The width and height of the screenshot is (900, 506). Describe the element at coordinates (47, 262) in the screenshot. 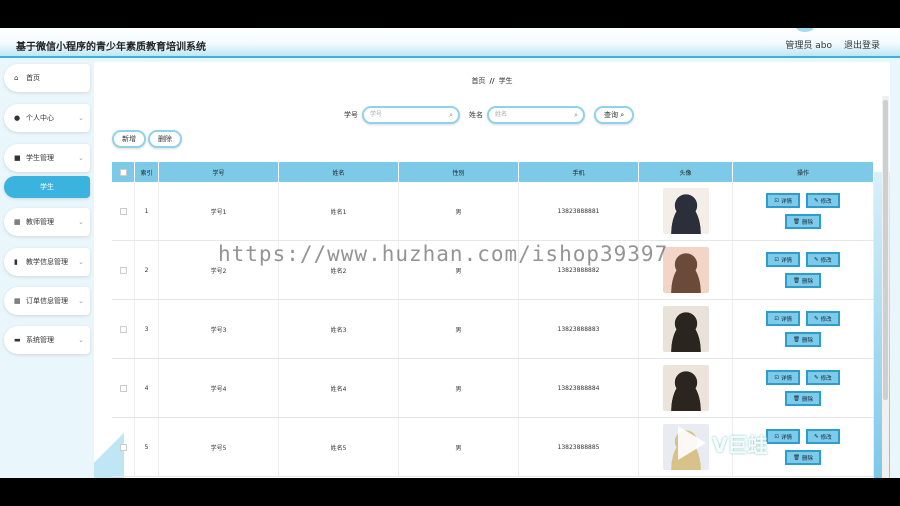

I see `sidebar-item-teaching-info: ▮ 教学信息管理 ⌄` at that location.